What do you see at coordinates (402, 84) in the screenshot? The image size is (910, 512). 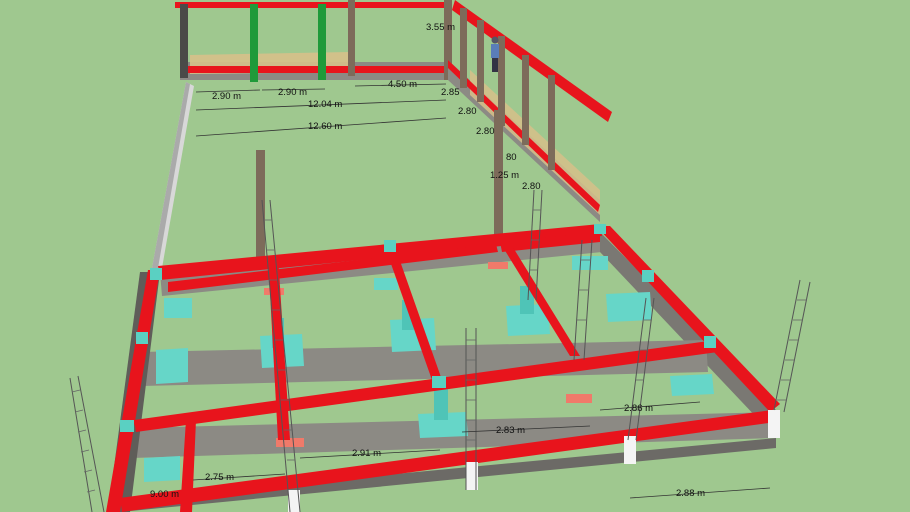 I see `dim-label: 4.50 m` at bounding box center [402, 84].